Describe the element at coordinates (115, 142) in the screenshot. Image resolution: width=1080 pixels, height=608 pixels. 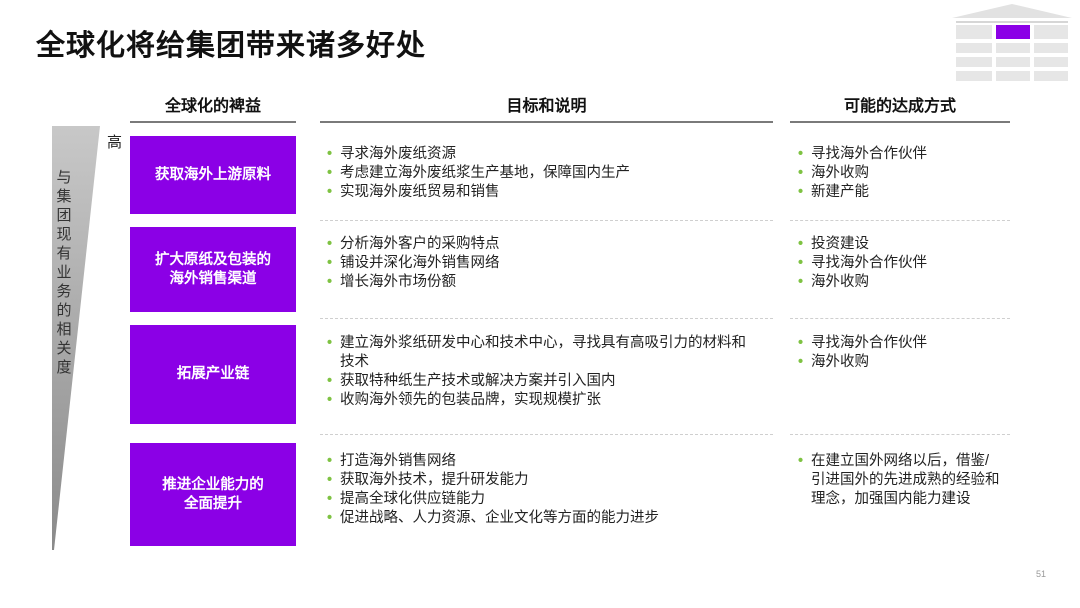
I see `relevance-high-label: 高` at that location.